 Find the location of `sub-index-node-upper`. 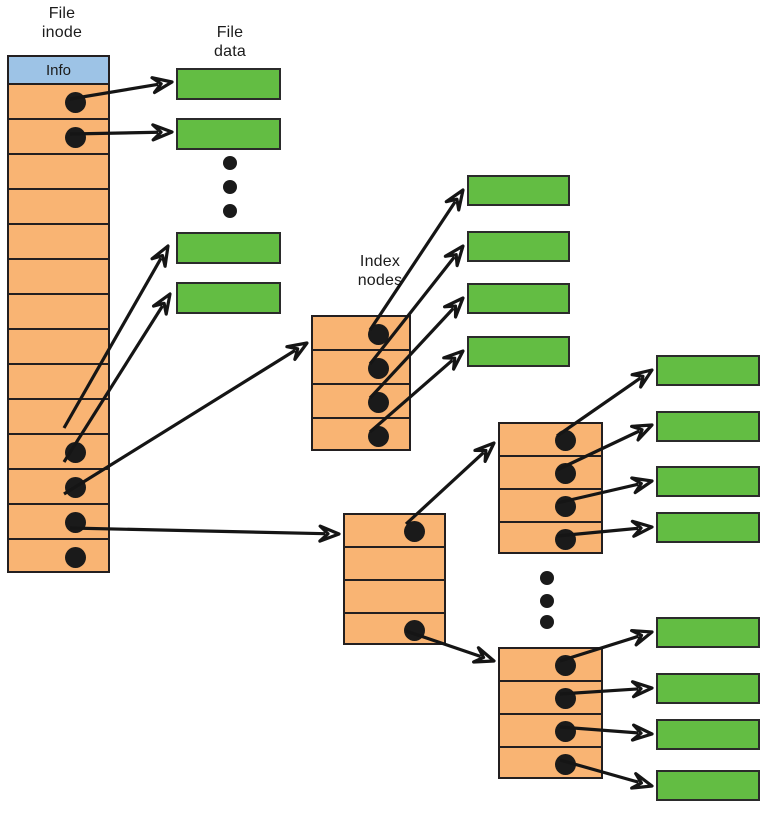

sub-index-node-upper is located at coordinates (550, 488).